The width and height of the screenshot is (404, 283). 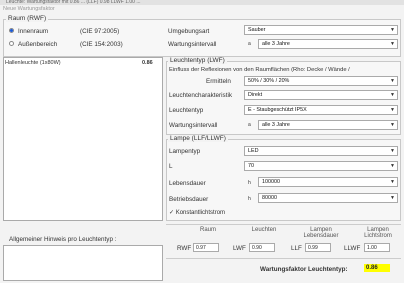 What do you see at coordinates (352, 248) in the screenshot?
I see `llwf-label: LLWF` at bounding box center [352, 248].